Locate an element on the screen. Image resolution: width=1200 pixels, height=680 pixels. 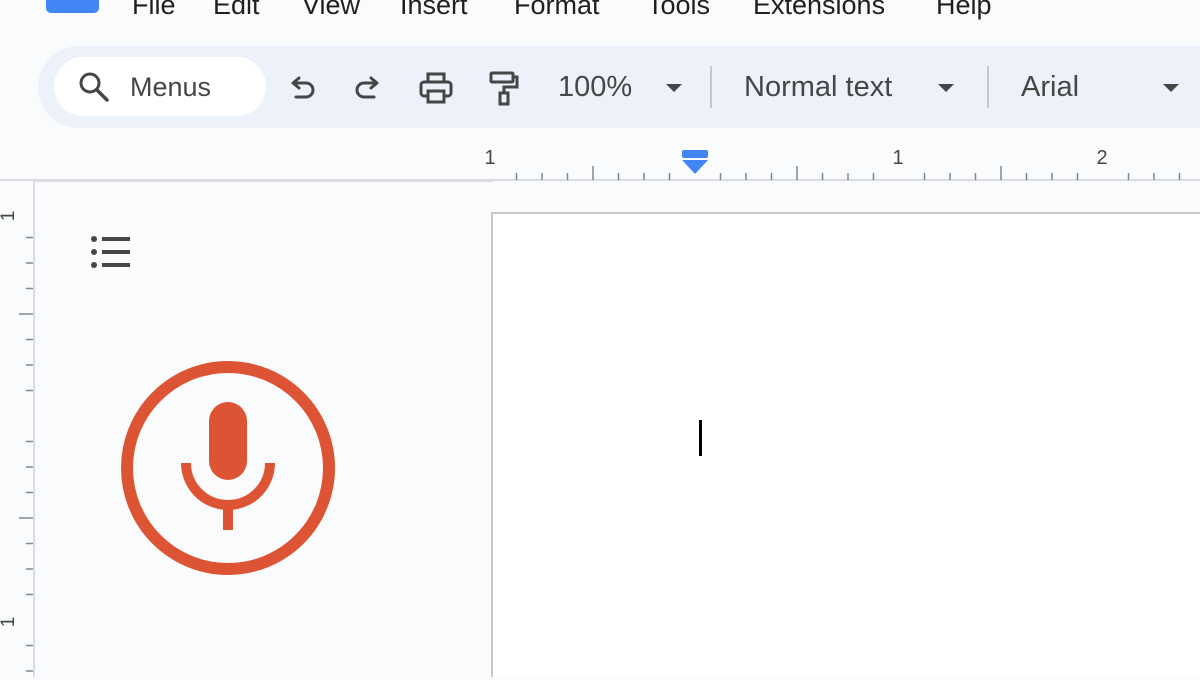
menu-help: Help is located at coordinates (964, 10).